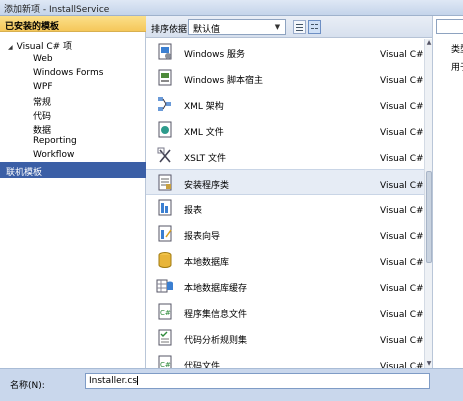 This screenshot has width=463, height=401. I want to click on template-name: 本地数据库缓存, so click(216, 289).